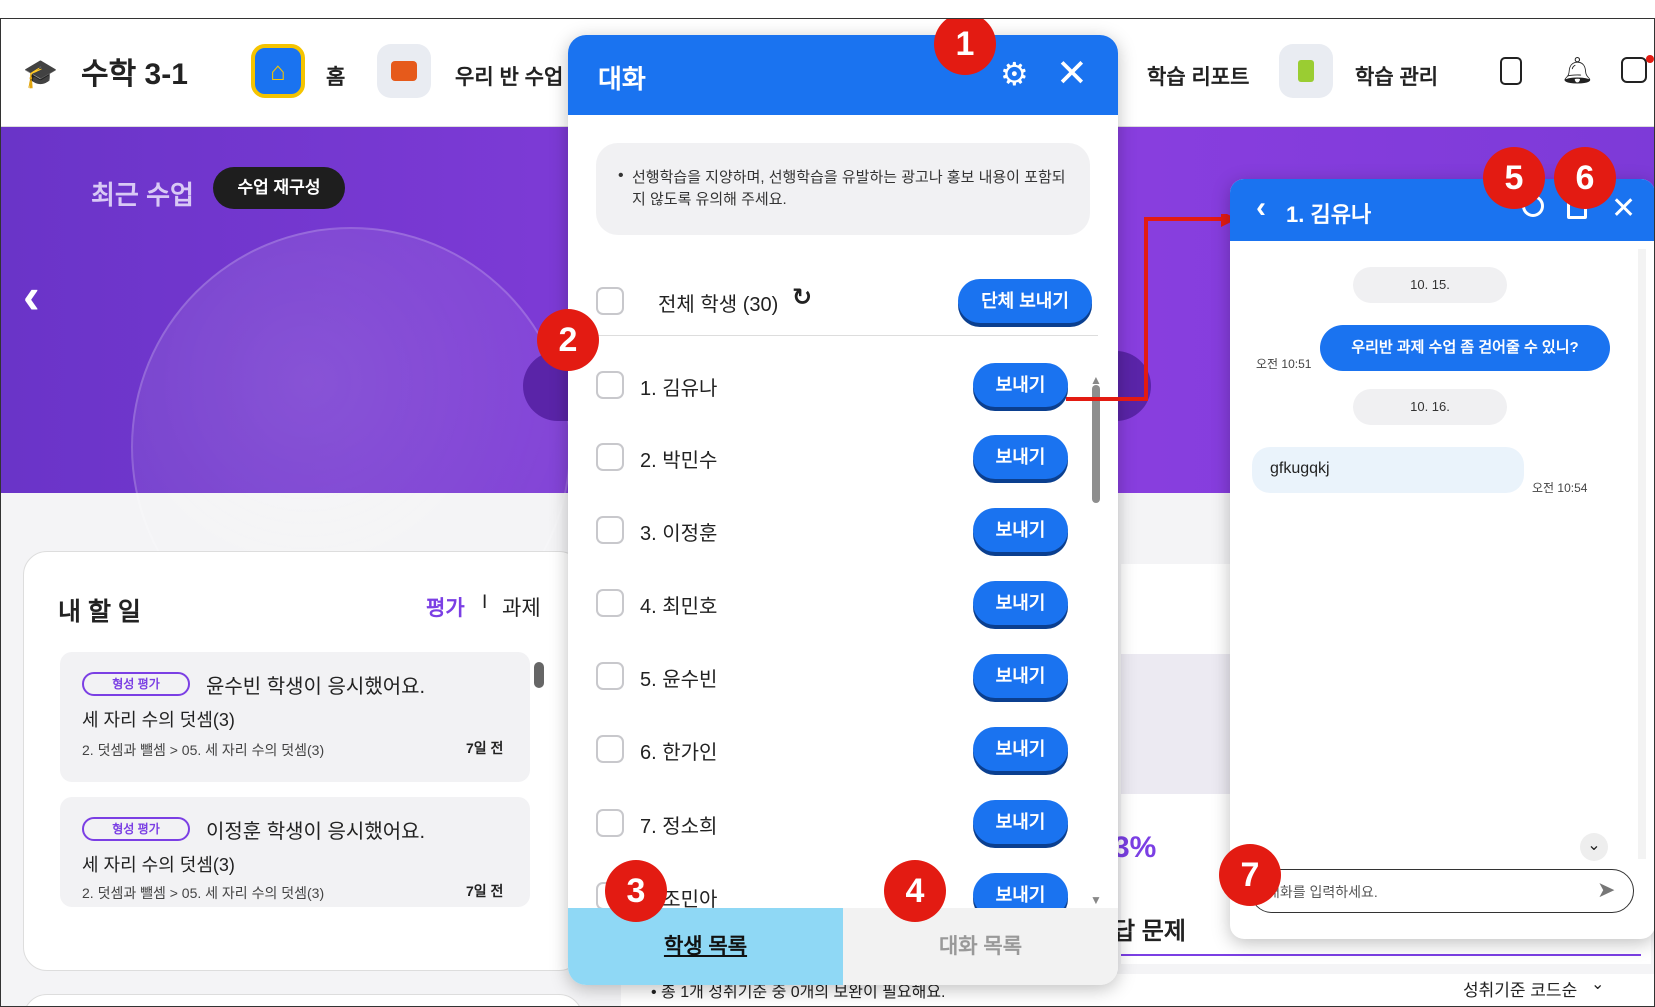  I want to click on student-name: 6. 한가인, so click(679, 753).